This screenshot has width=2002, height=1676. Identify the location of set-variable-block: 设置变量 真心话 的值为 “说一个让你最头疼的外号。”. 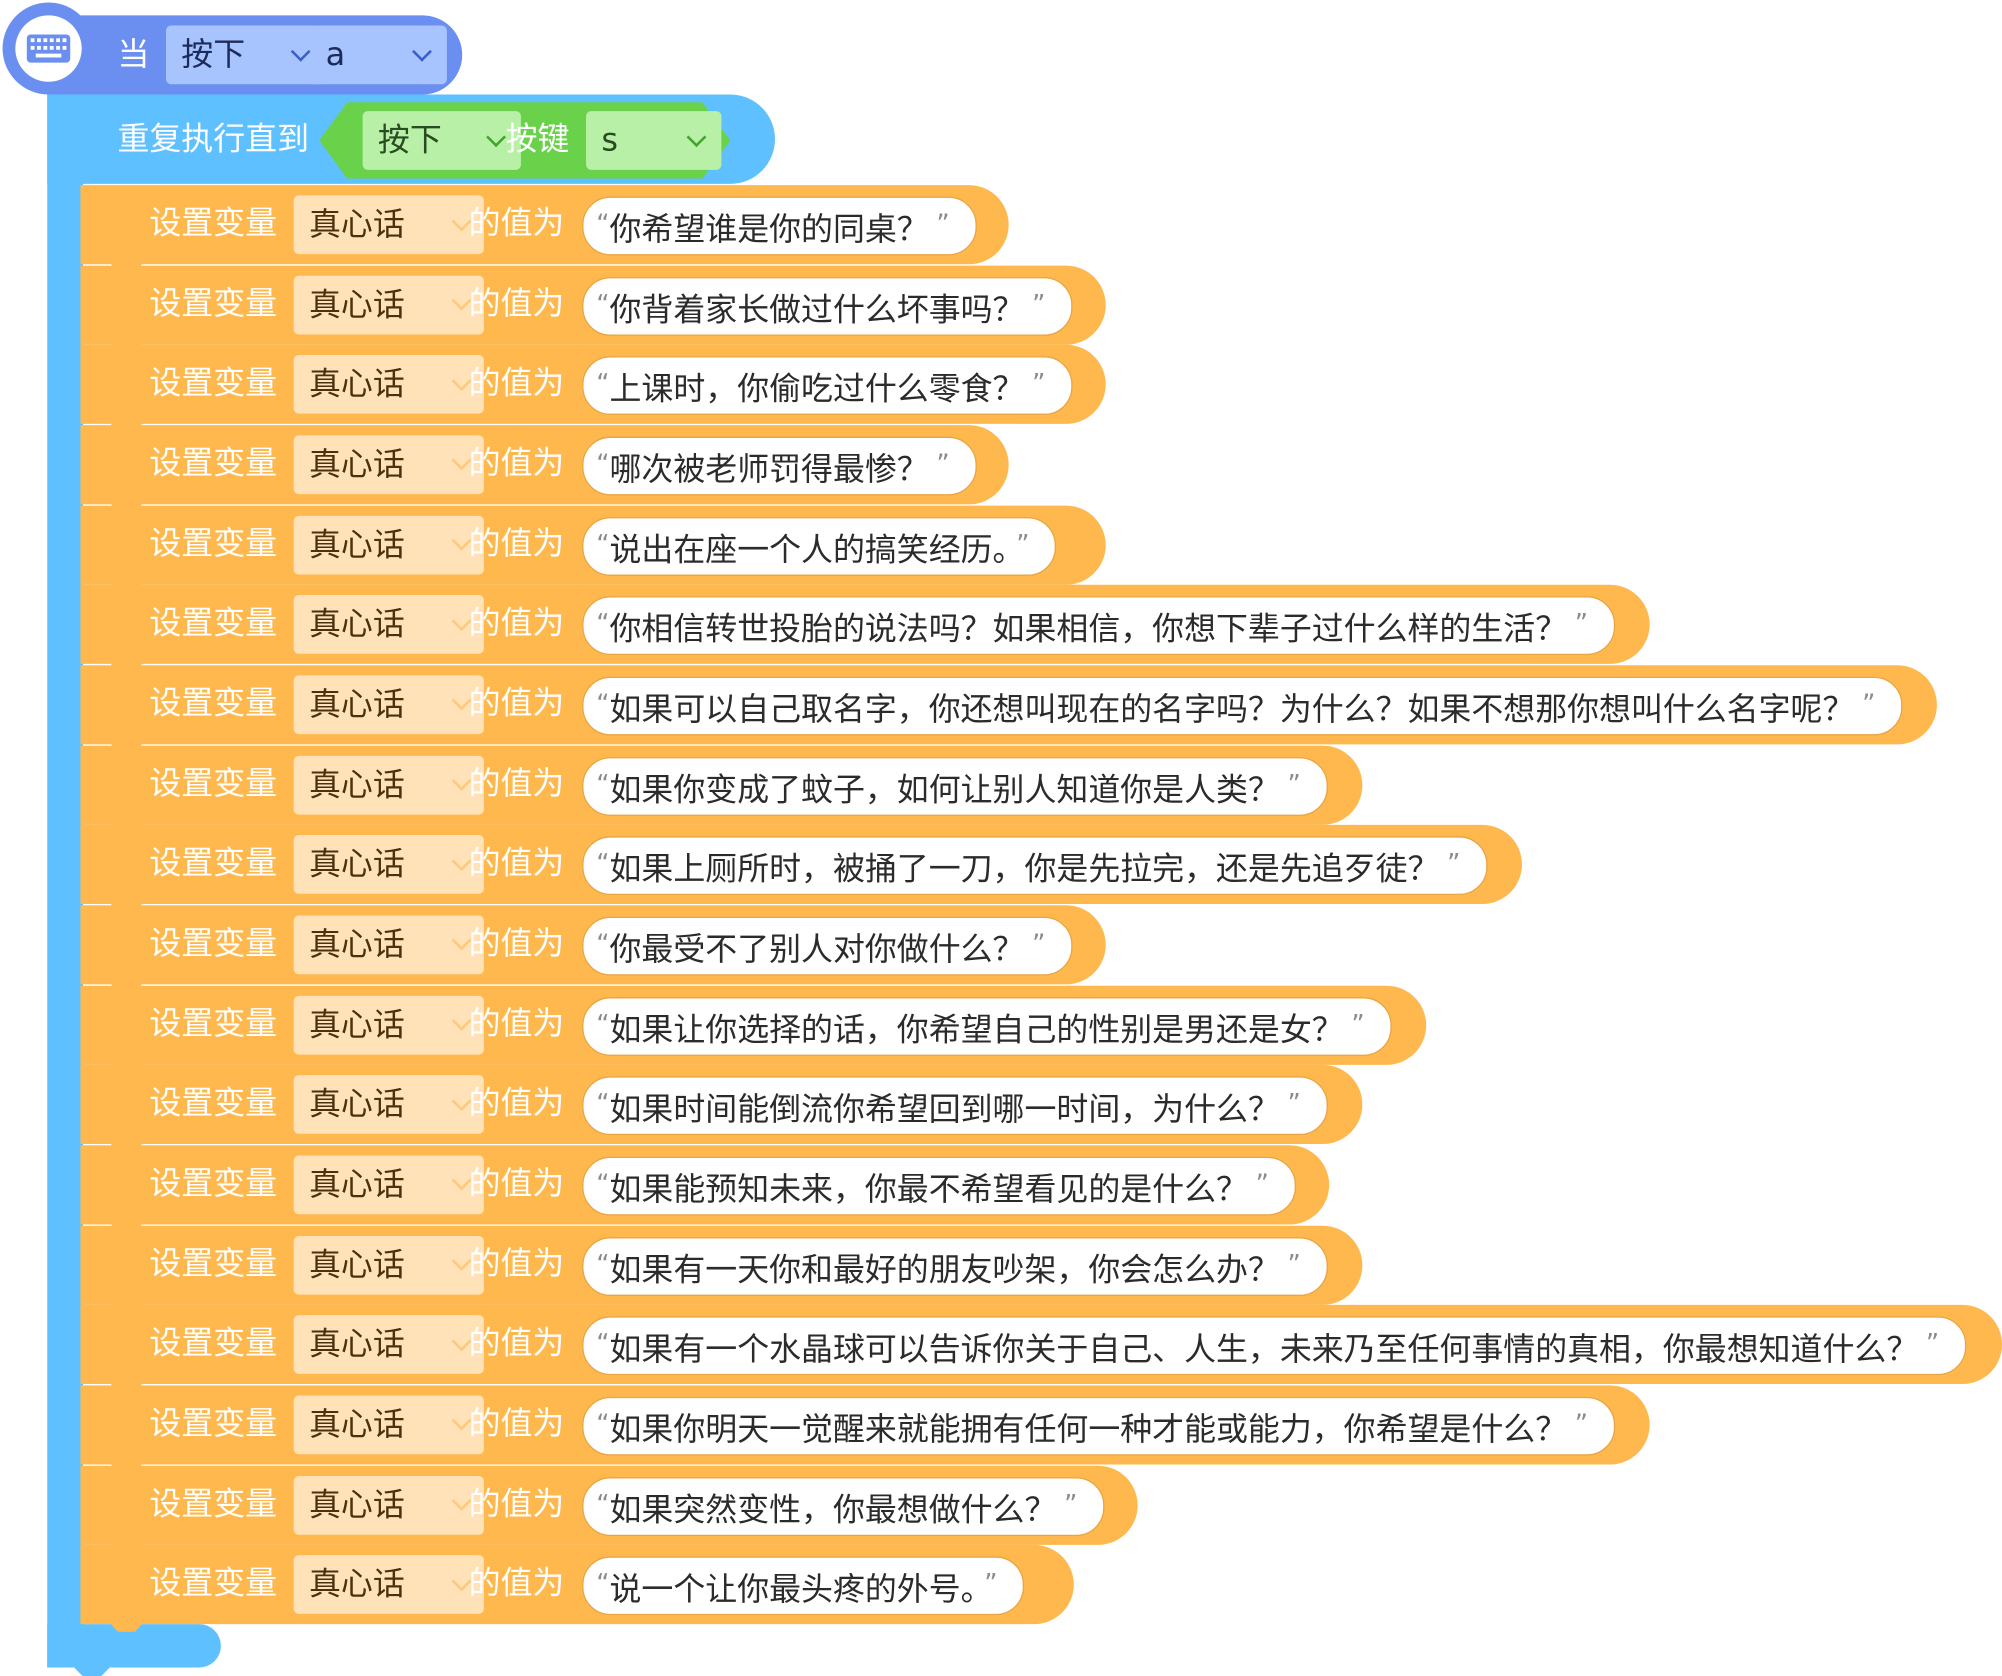
(577, 1585).